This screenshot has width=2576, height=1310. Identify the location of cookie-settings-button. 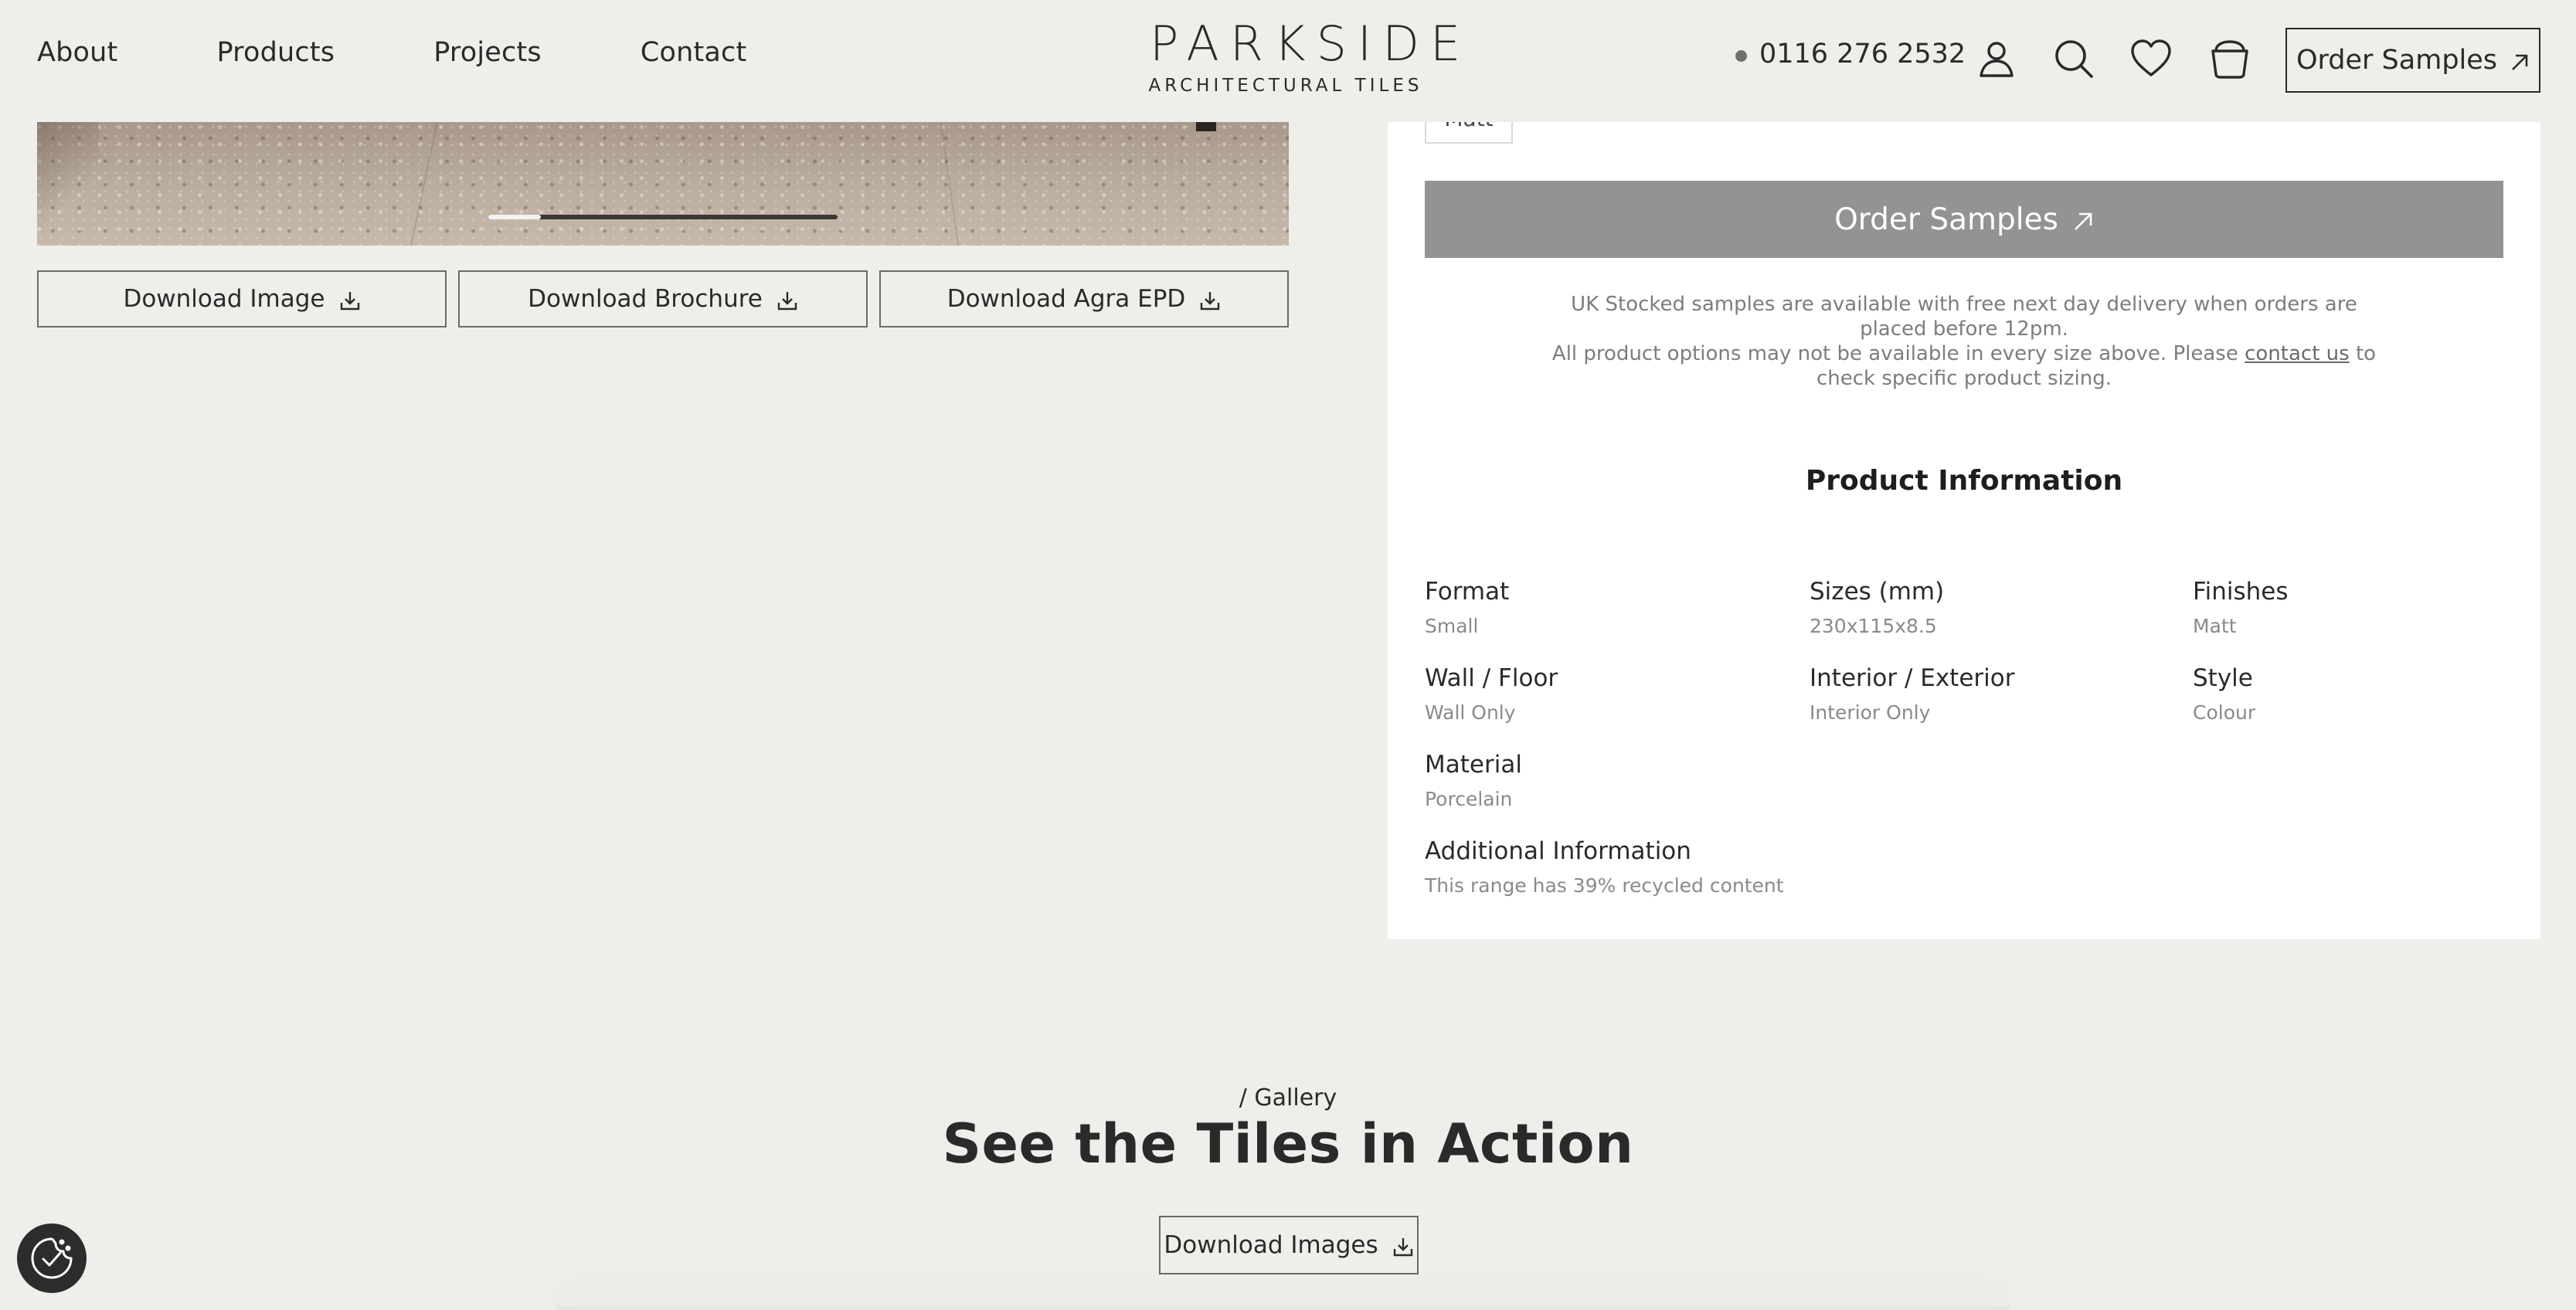
(52, 1258).